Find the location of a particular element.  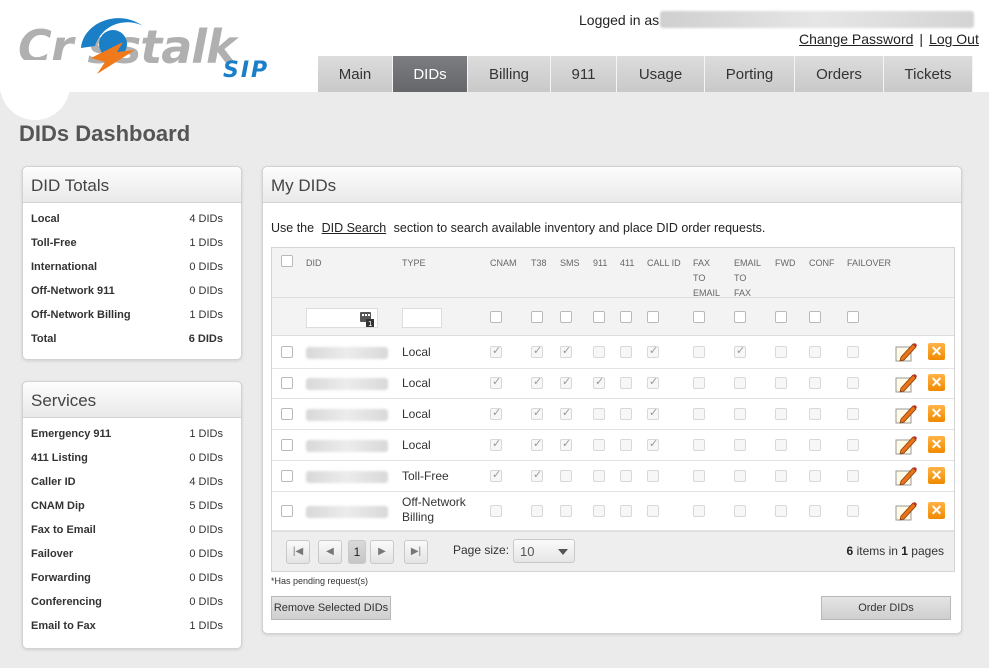

tab-orders: Orders is located at coordinates (839, 74).